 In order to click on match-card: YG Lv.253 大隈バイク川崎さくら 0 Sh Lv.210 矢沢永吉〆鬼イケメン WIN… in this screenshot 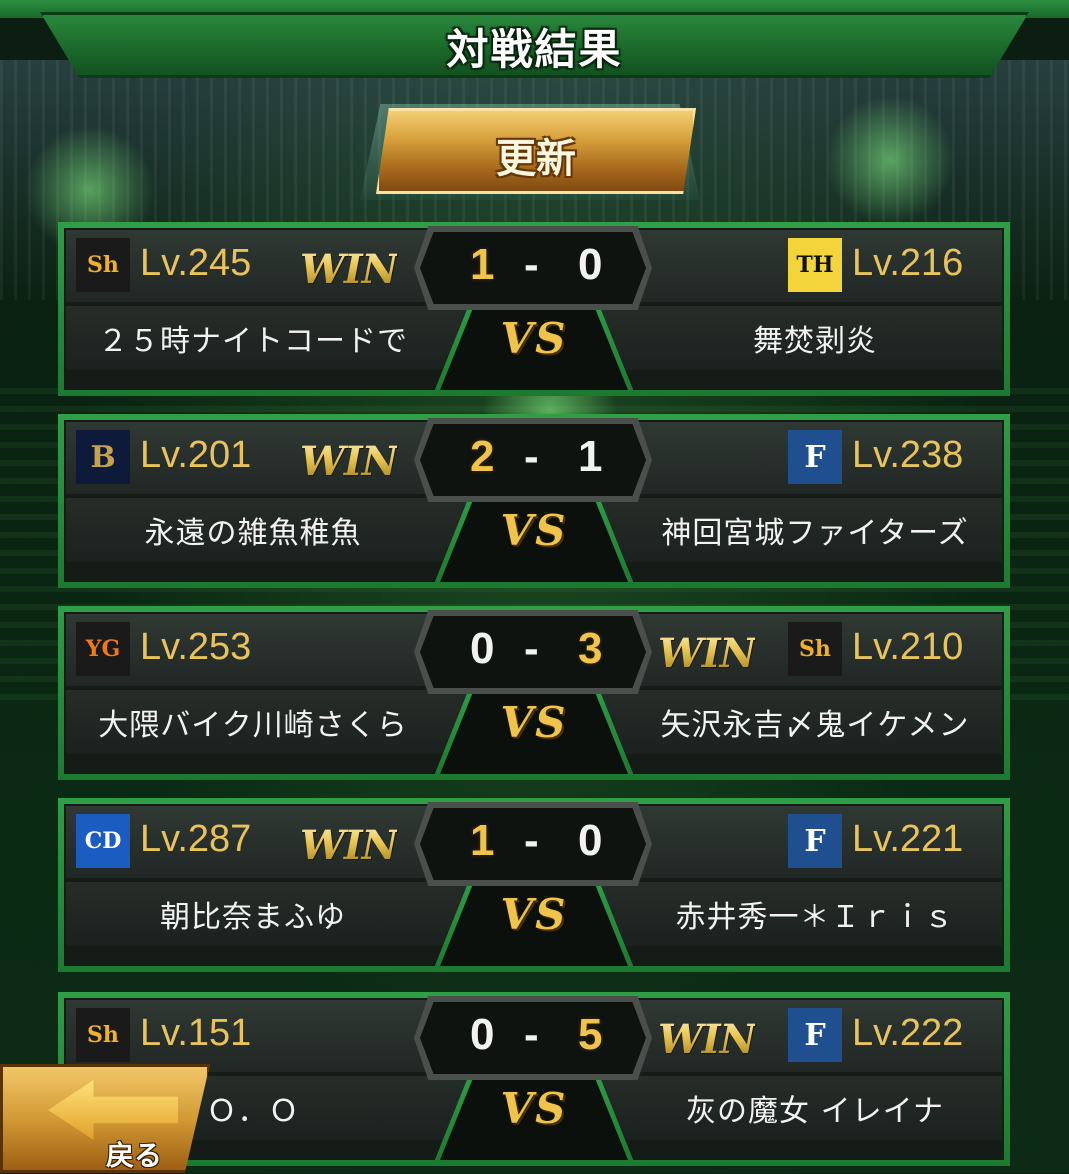, I will do `click(534, 693)`.